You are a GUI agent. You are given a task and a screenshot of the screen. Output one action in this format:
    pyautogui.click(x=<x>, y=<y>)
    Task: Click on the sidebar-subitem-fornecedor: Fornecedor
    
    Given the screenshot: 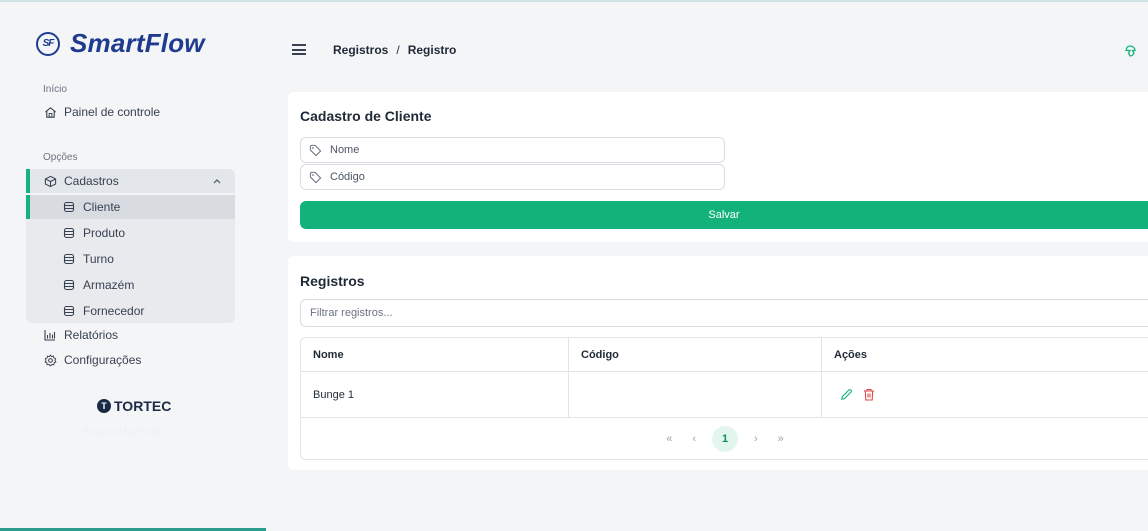 What is the action you would take?
    pyautogui.click(x=130, y=311)
    